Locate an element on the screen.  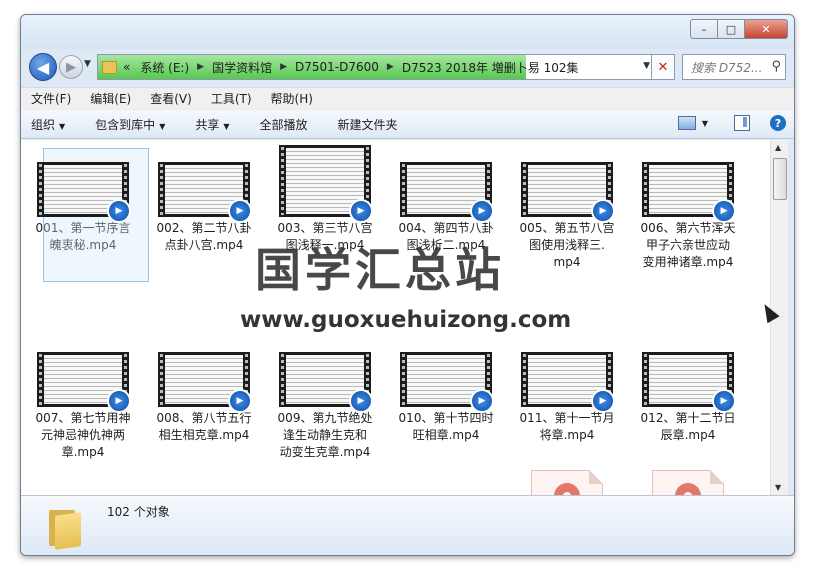
title-bar: – □ ✕ is located at coordinates (407, 32).